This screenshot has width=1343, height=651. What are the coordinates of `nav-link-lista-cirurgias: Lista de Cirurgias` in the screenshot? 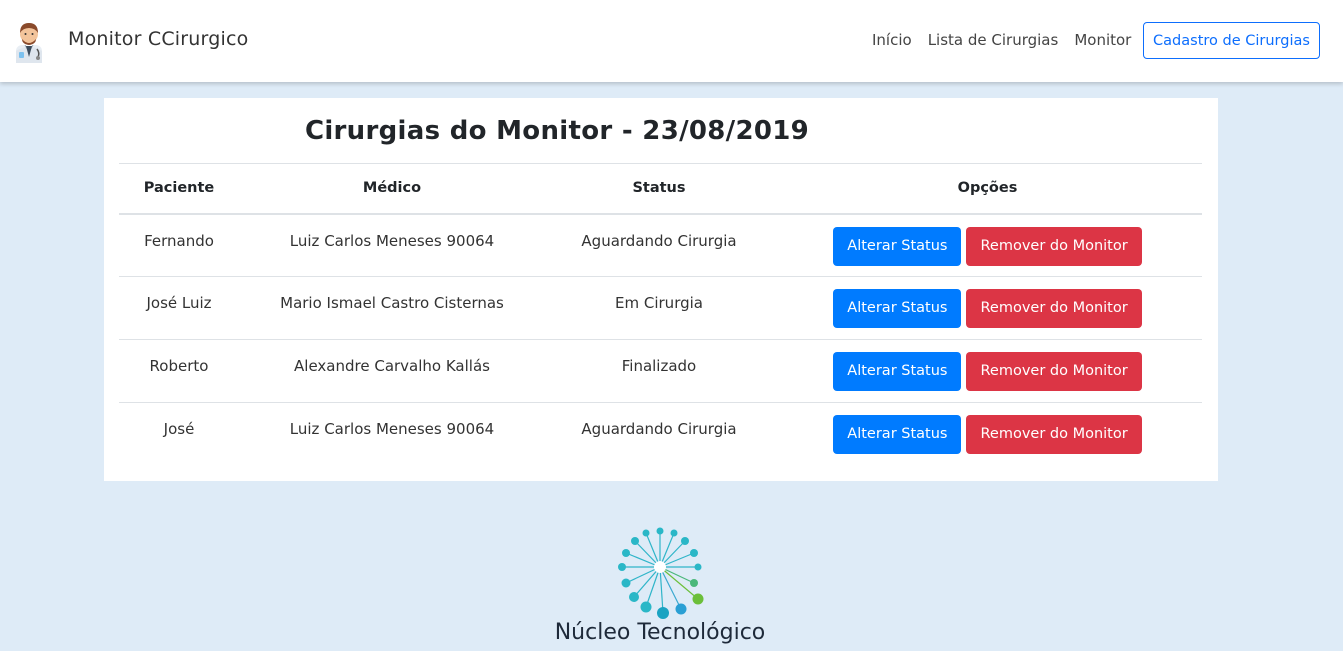 It's located at (993, 40).